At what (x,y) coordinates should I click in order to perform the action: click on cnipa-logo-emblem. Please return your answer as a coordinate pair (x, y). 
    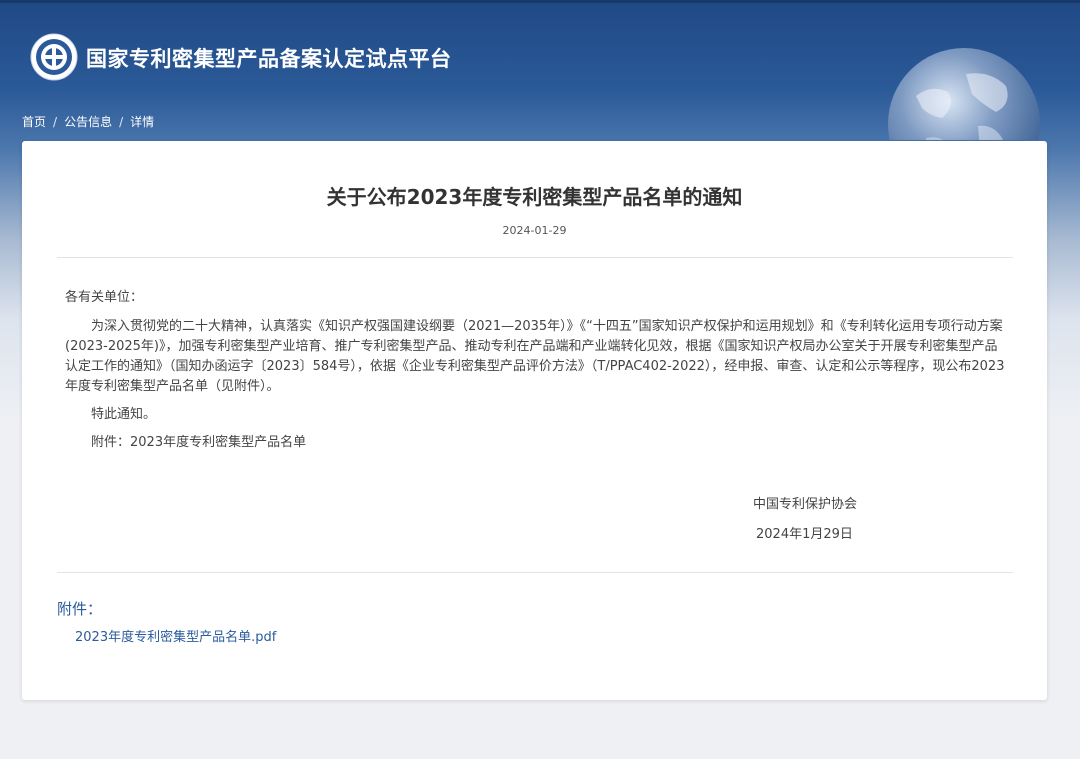
    Looking at the image, I should click on (54, 57).